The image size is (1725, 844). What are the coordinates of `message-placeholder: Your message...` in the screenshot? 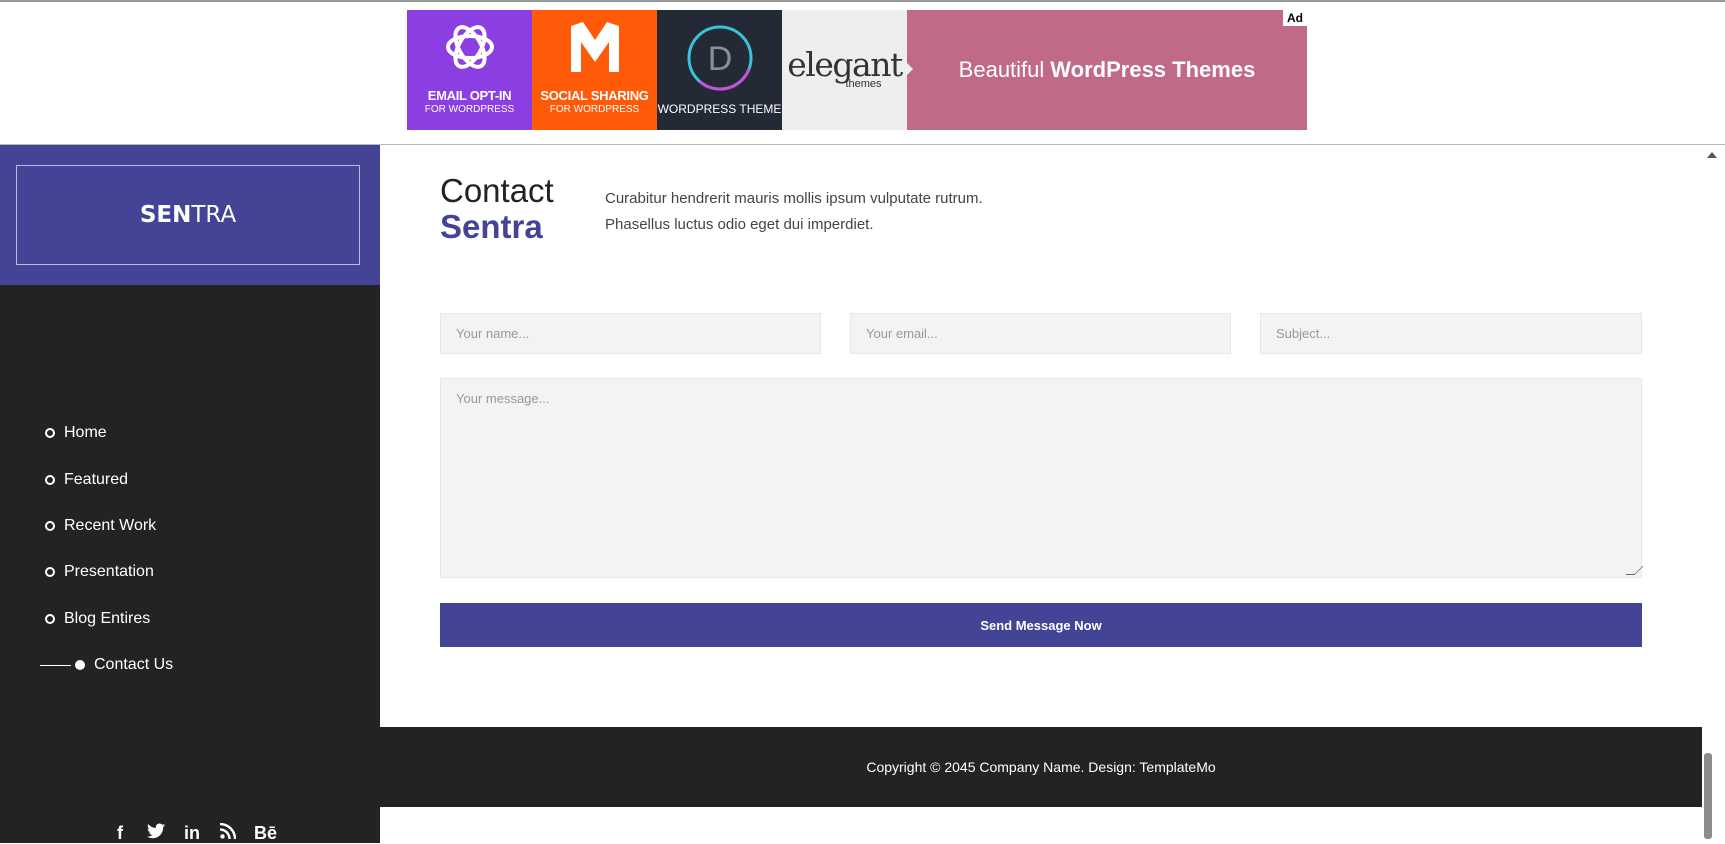 It's located at (503, 398).